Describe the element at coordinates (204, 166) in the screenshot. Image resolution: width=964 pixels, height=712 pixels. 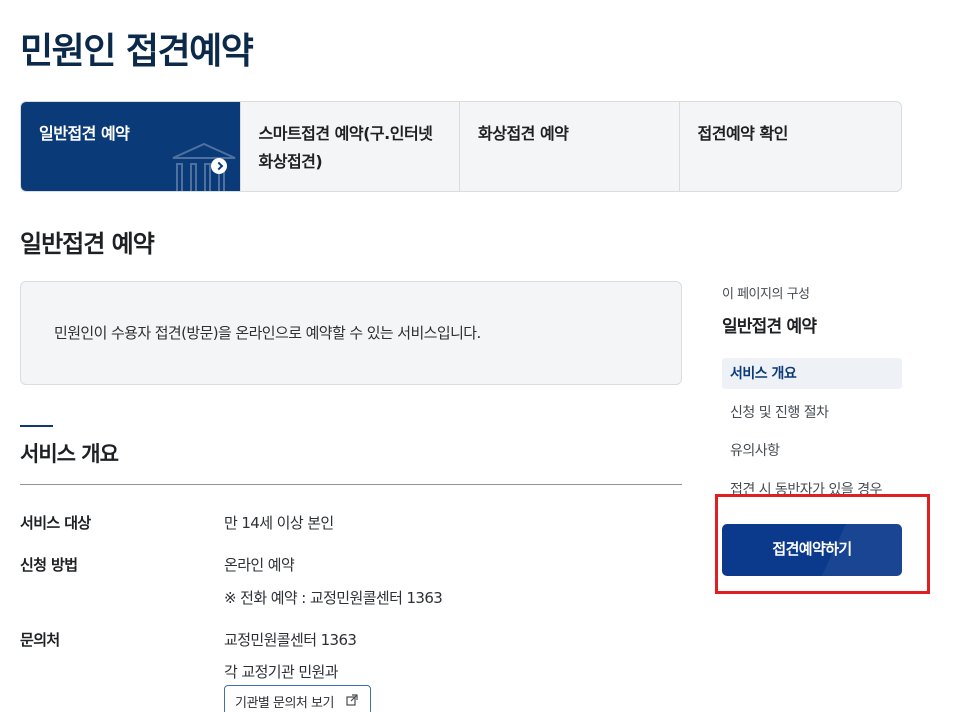
I see `building-icon` at that location.